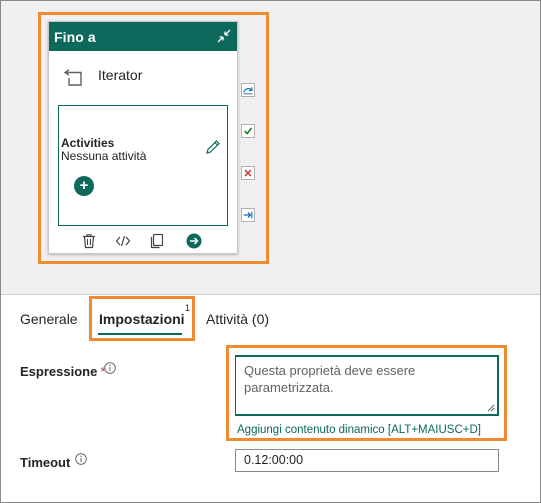 The width and height of the screenshot is (541, 503). Describe the element at coordinates (59, 371) in the screenshot. I see `expression-label-text: Espressione` at that location.